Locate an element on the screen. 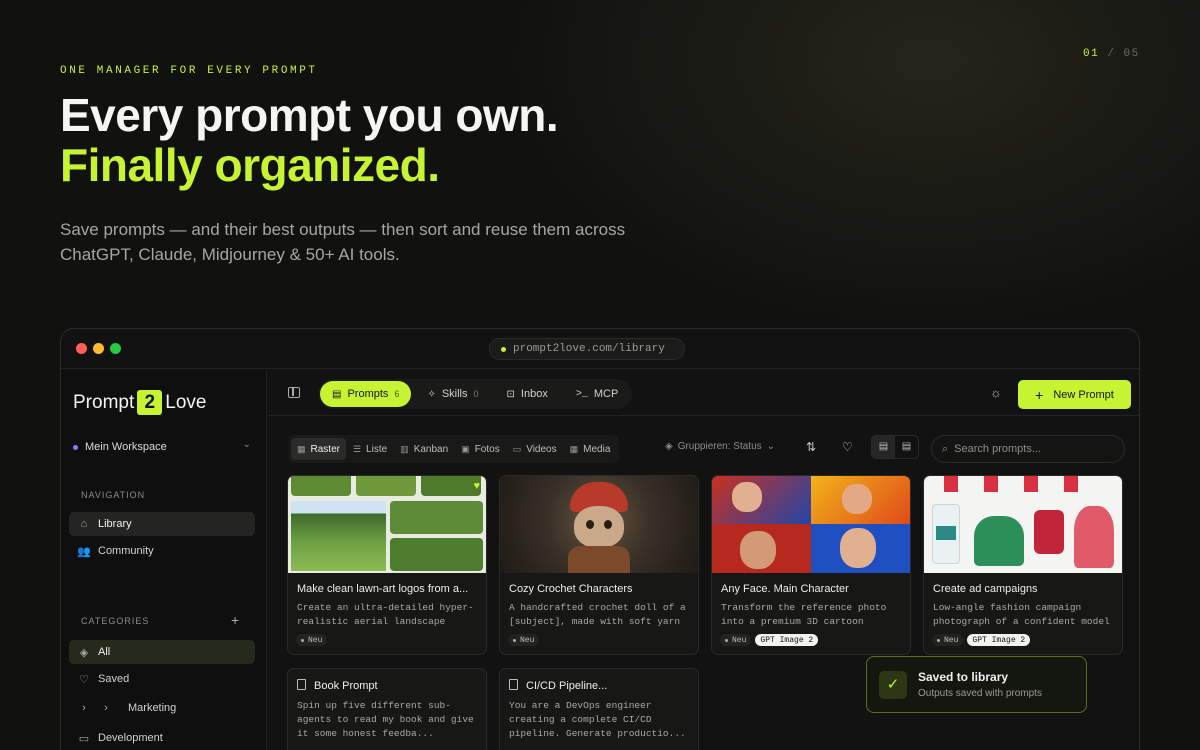  tab-label: Prompts is located at coordinates (368, 394).